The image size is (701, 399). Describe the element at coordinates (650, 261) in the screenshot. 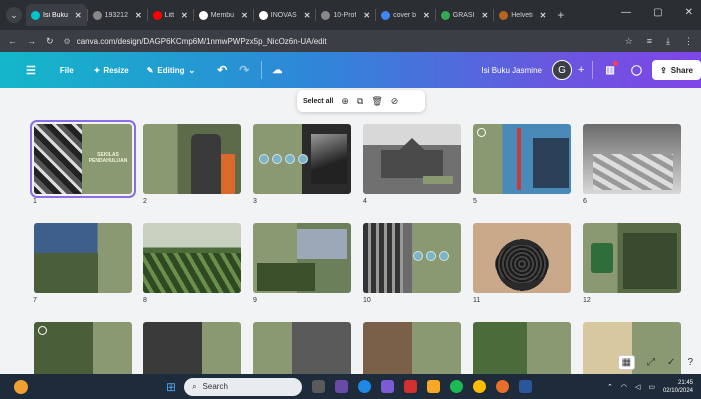

I see `yard-photo` at that location.